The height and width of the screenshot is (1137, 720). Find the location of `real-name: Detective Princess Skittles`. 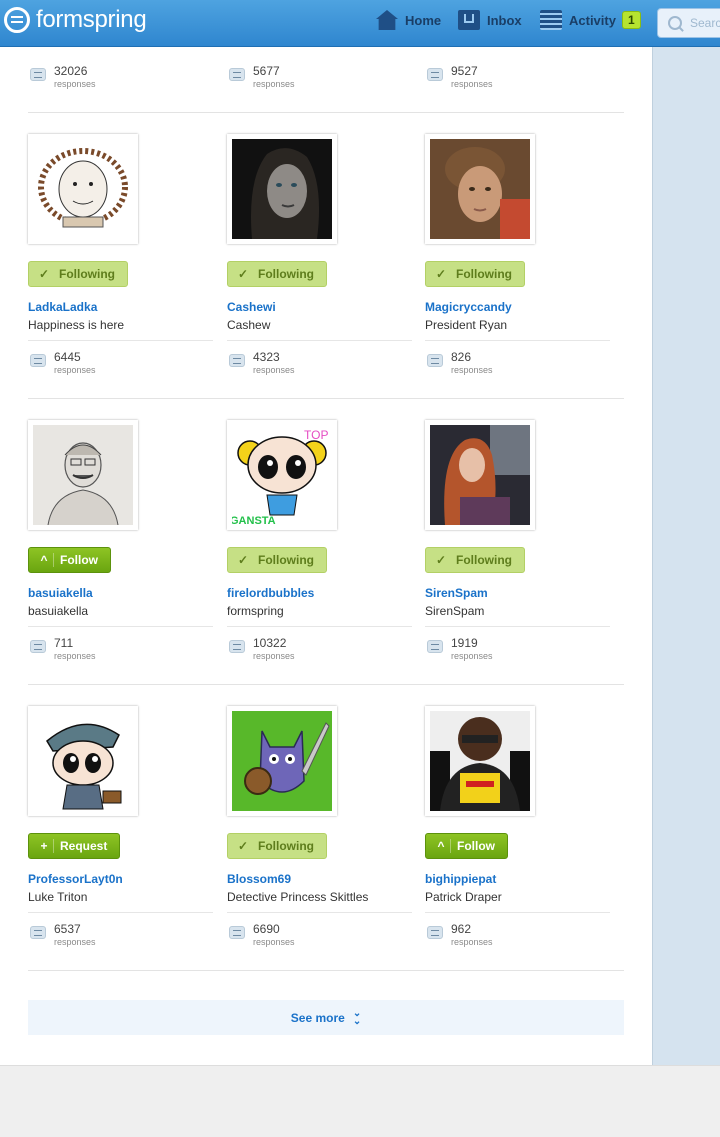

real-name: Detective Princess Skittles is located at coordinates (298, 897).